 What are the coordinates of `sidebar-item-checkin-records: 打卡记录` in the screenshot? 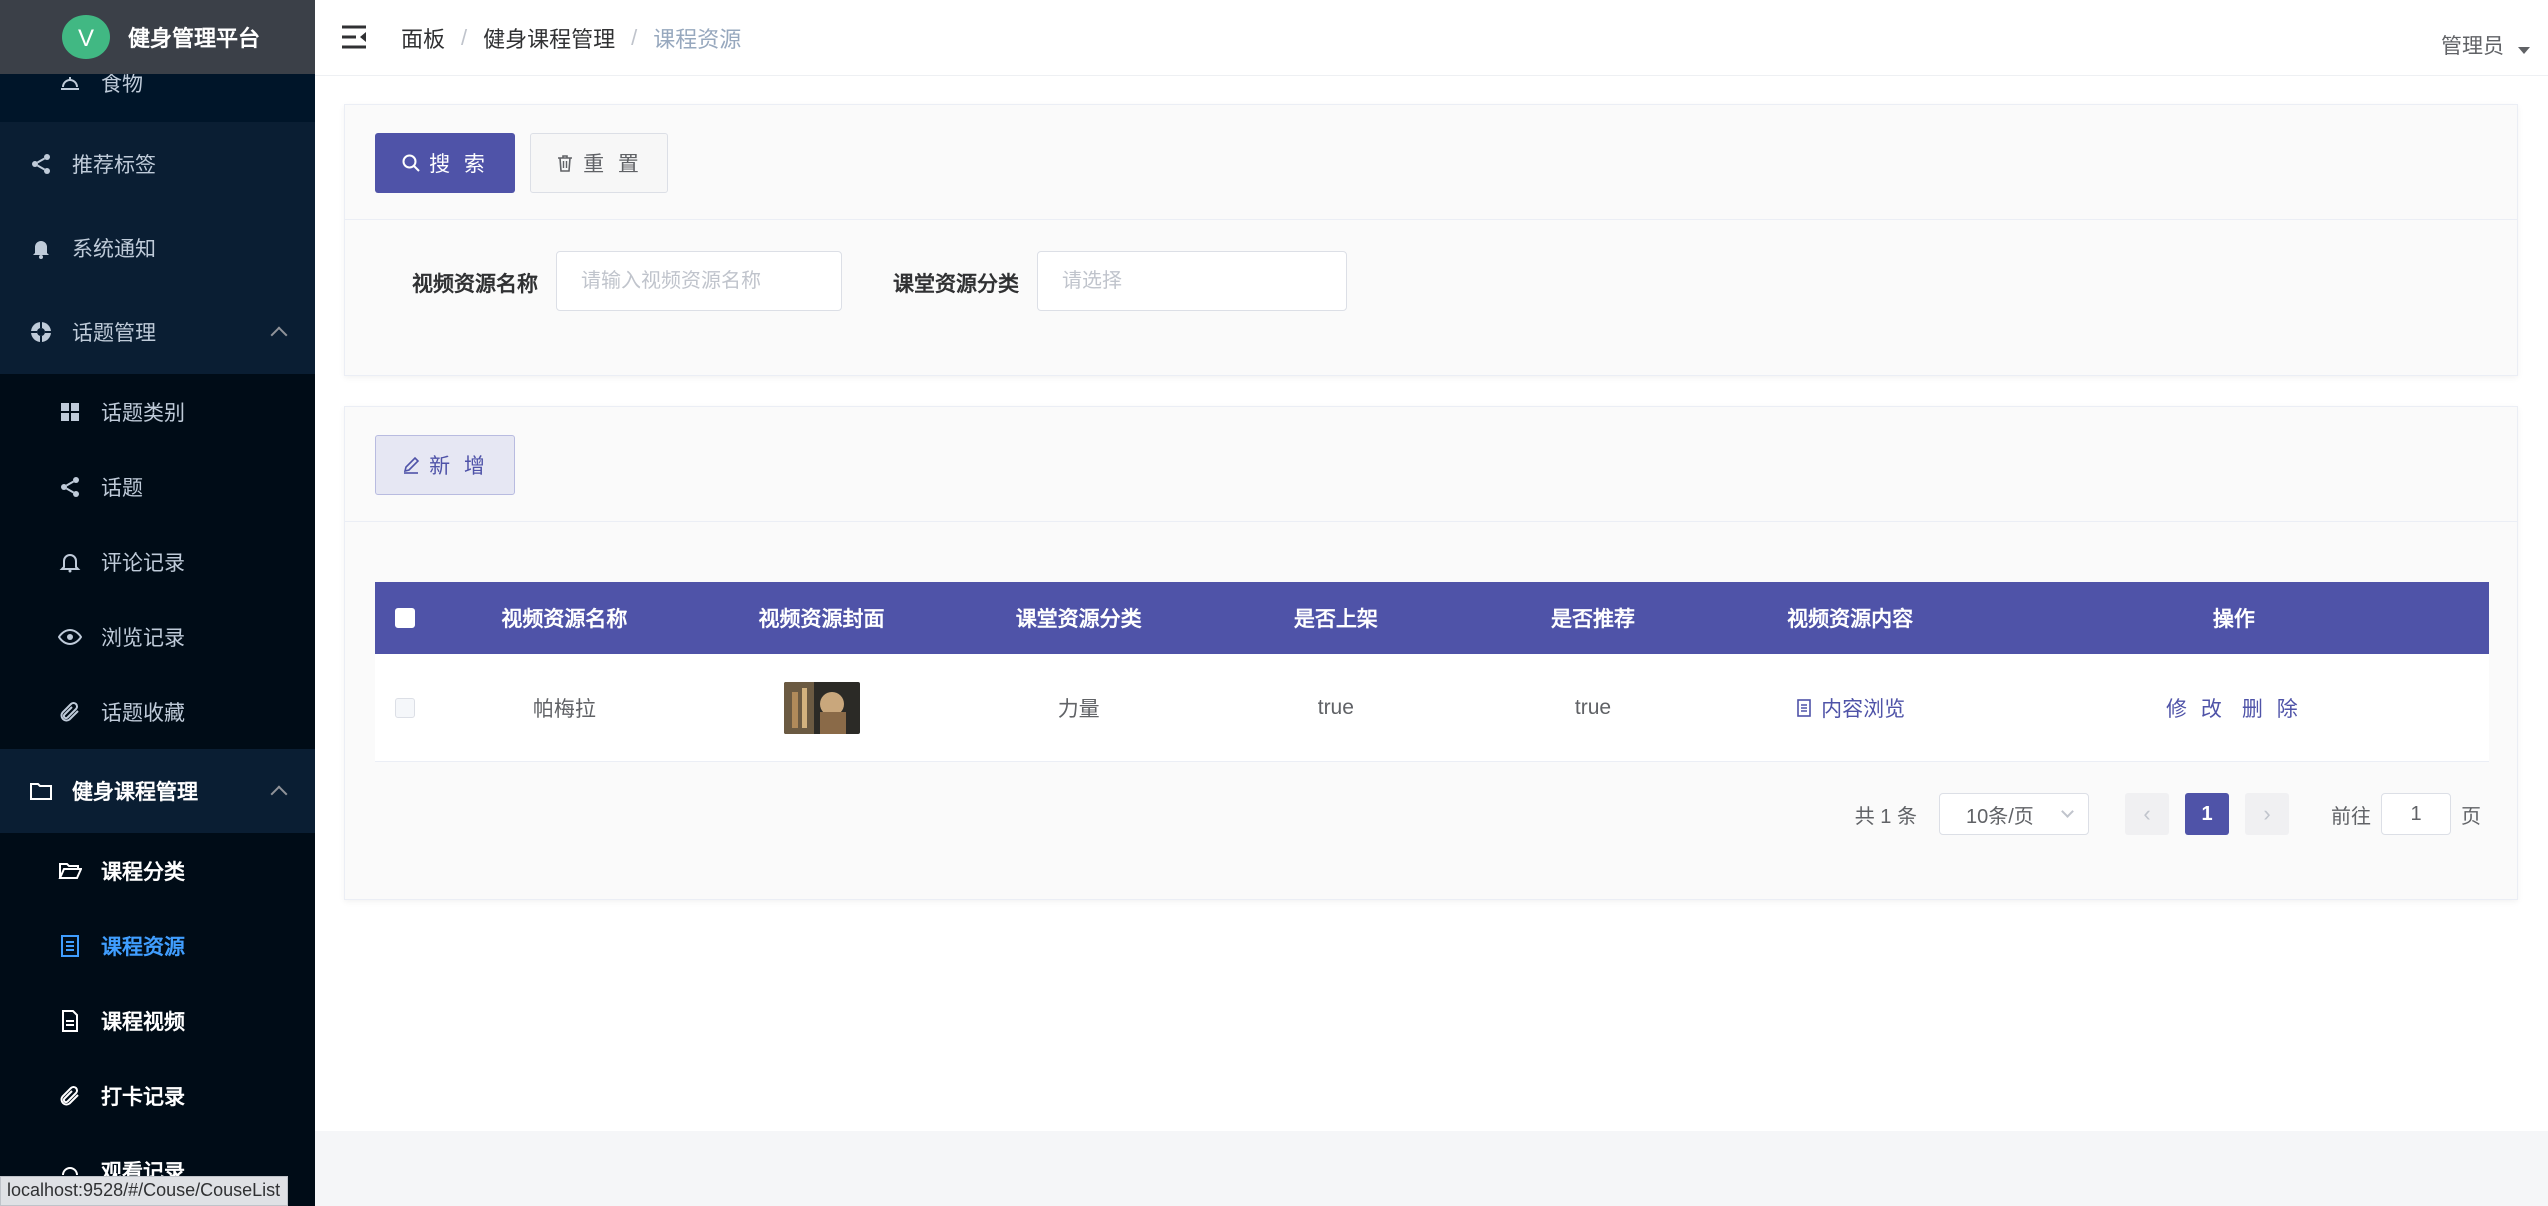 It's located at (157, 1095).